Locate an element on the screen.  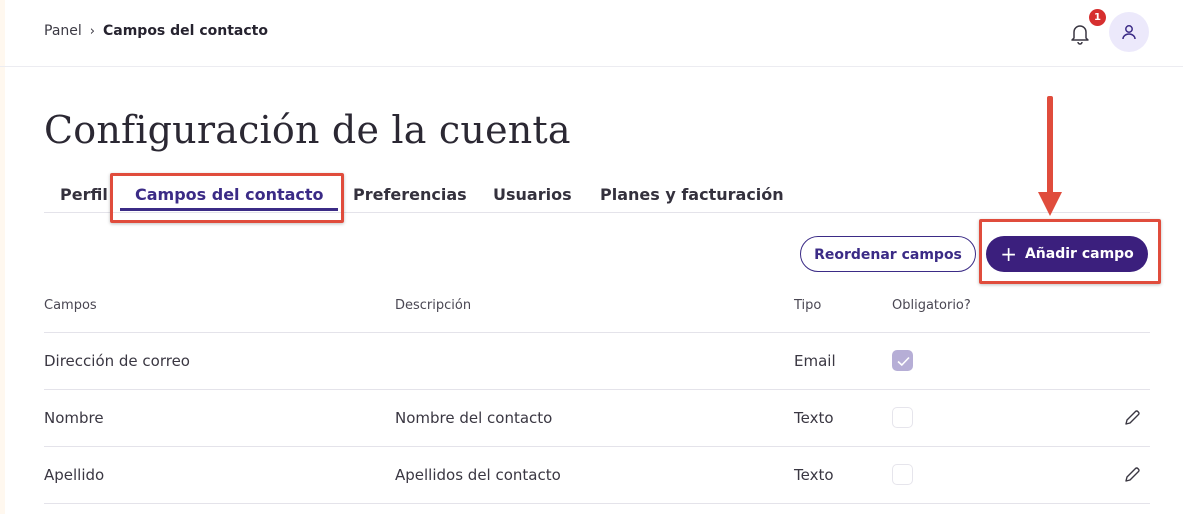
header-tipo: Tipo is located at coordinates (808, 305).